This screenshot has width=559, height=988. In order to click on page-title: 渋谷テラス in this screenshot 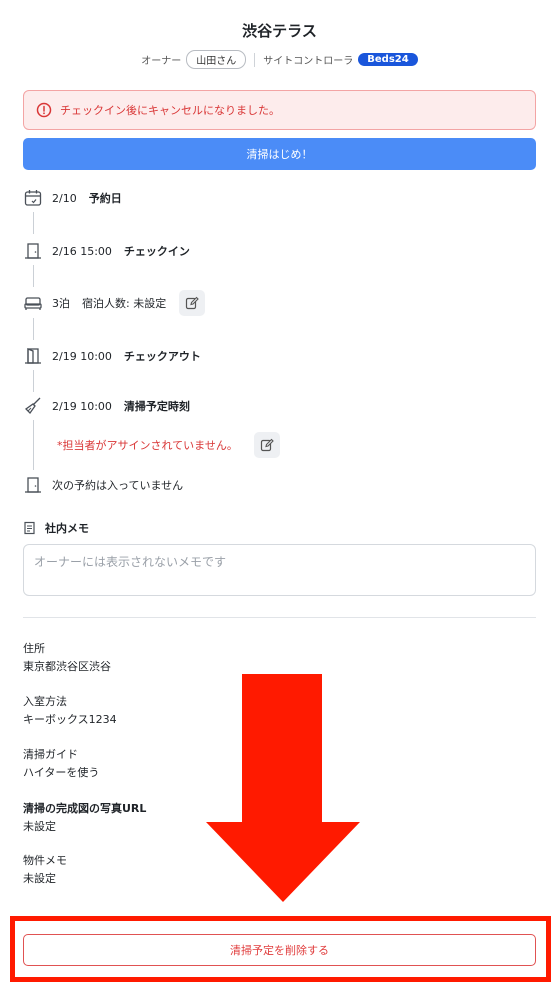, I will do `click(279, 31)`.